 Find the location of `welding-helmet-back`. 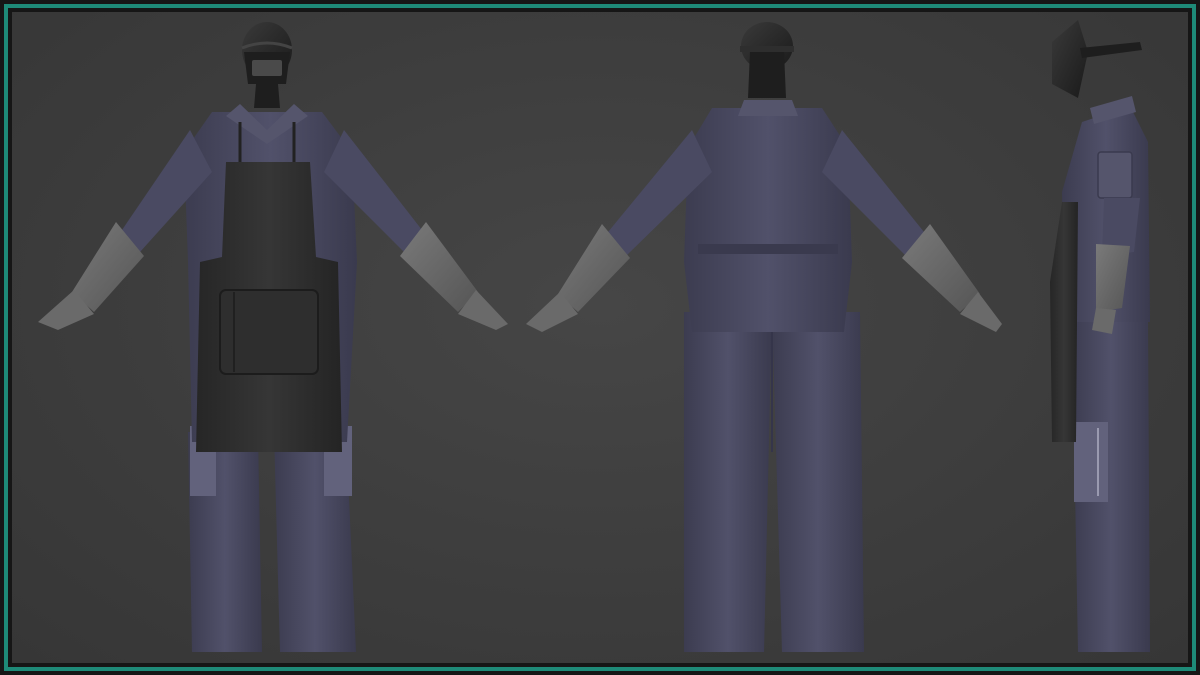

welding-helmet-back is located at coordinates (767, 60).